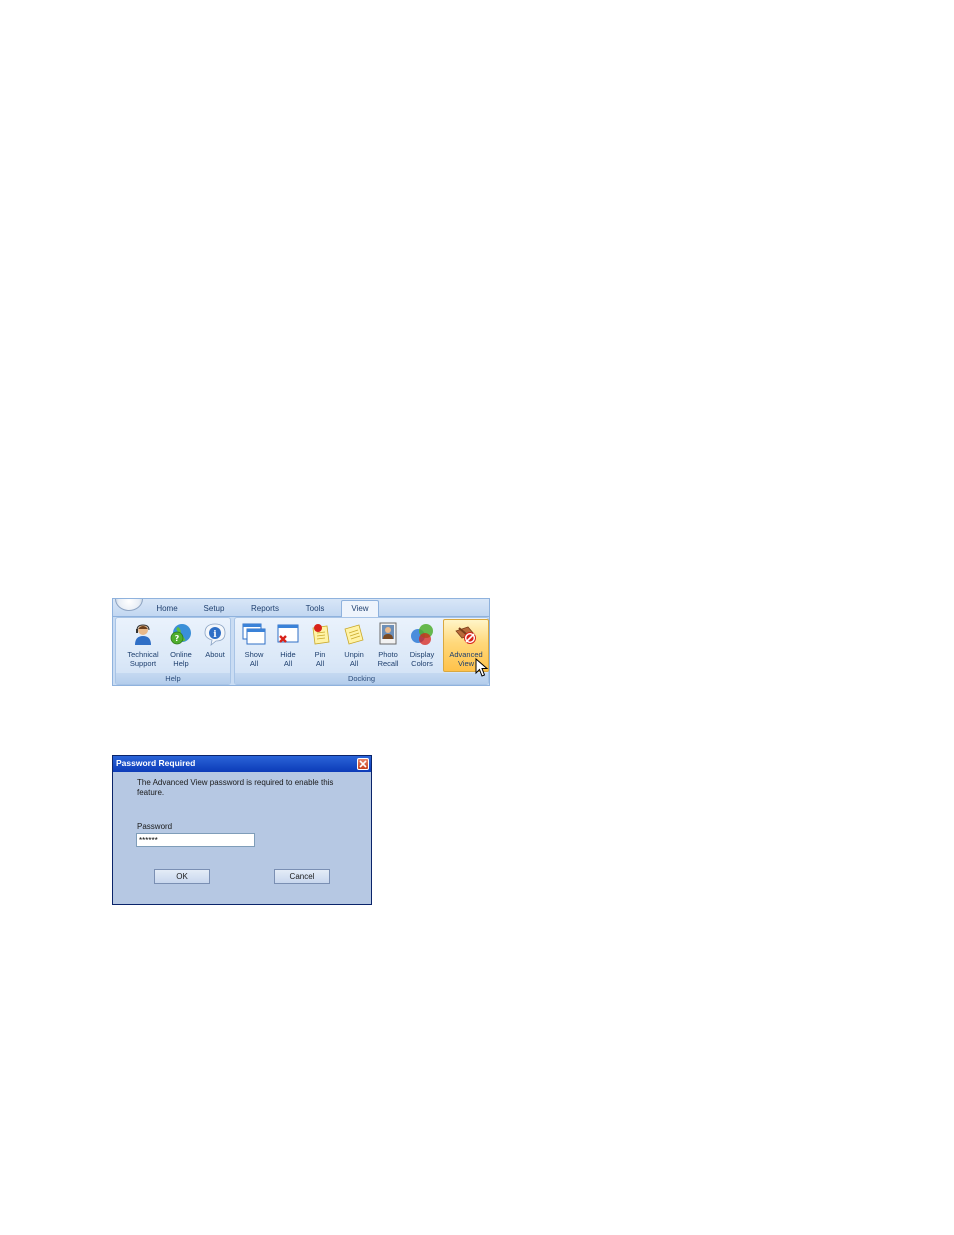 Image resolution: width=954 pixels, height=1235 pixels. Describe the element at coordinates (288, 633) in the screenshot. I see `hide-all-windows-icon` at that location.